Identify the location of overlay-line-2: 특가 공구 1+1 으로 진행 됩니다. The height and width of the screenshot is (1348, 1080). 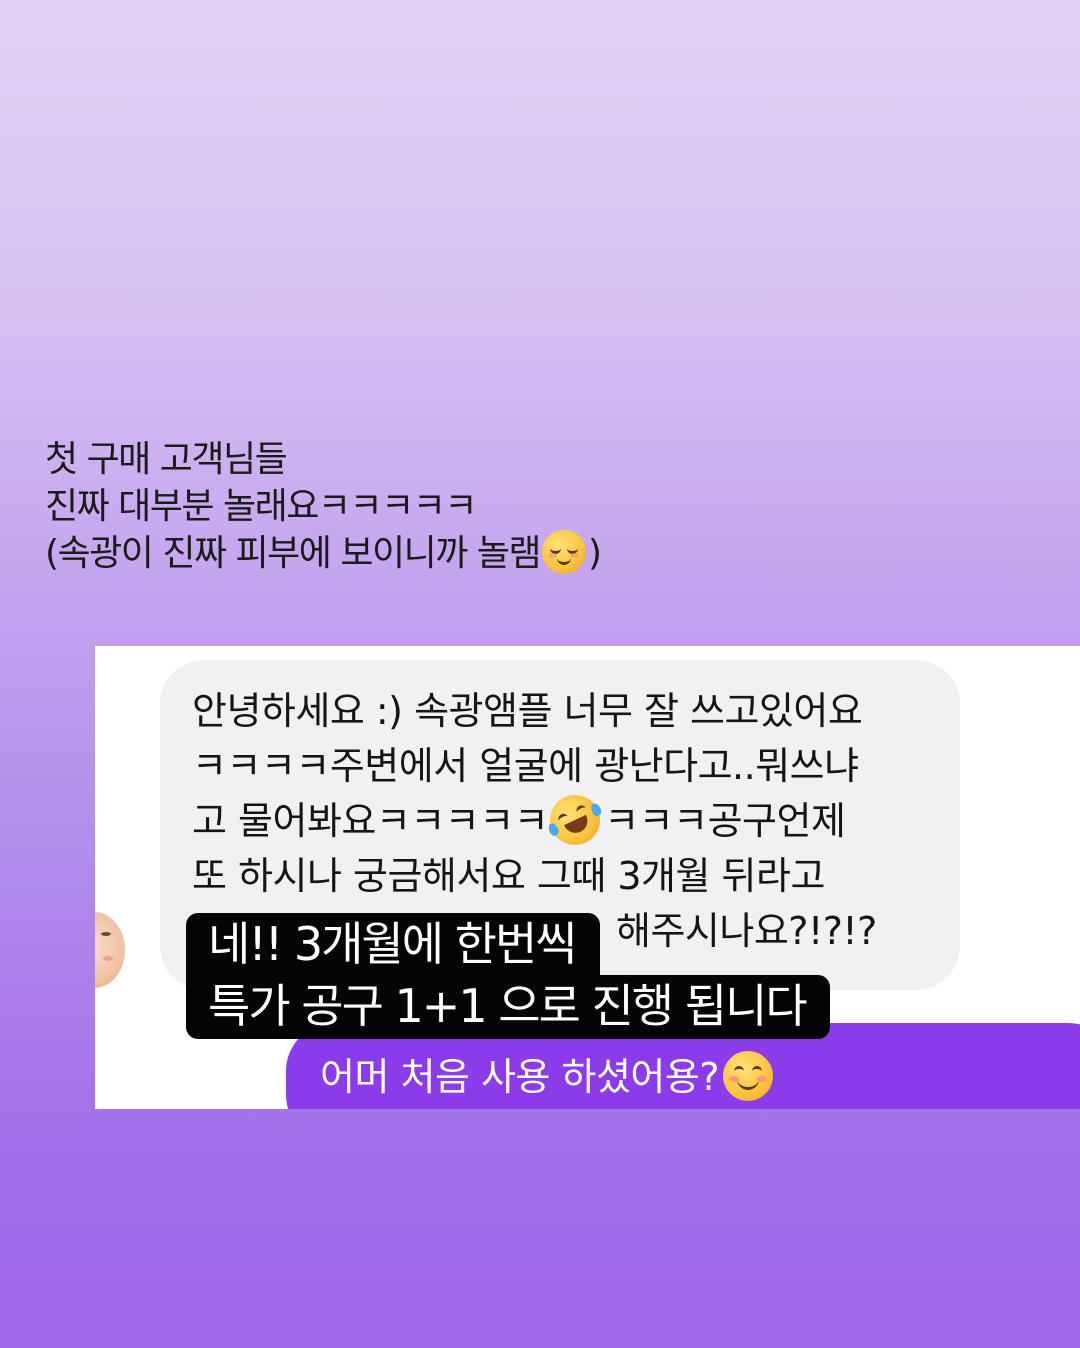
(508, 1007).